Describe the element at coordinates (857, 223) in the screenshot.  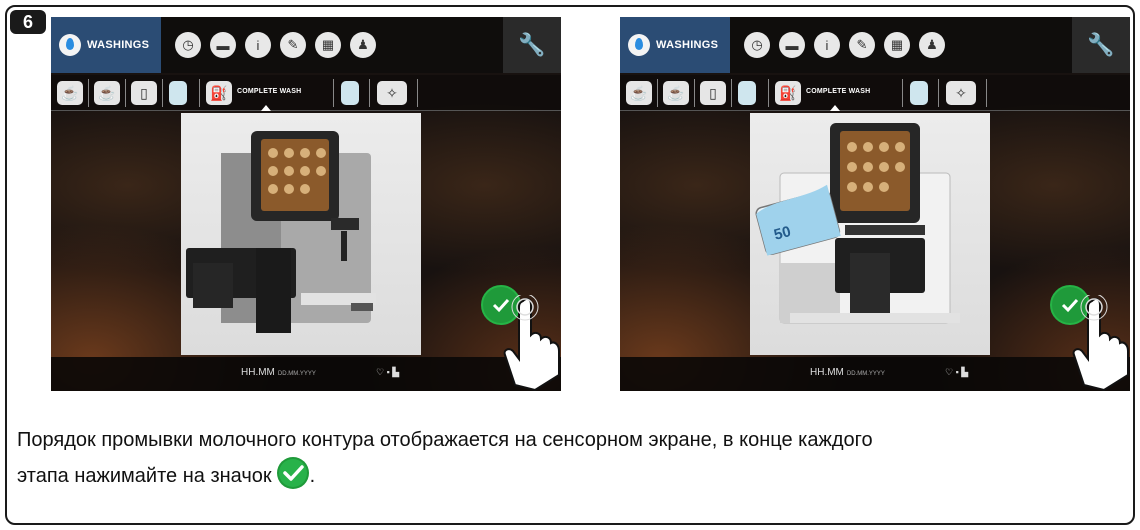
I see `coffee-machine-illustration: 50` at that location.